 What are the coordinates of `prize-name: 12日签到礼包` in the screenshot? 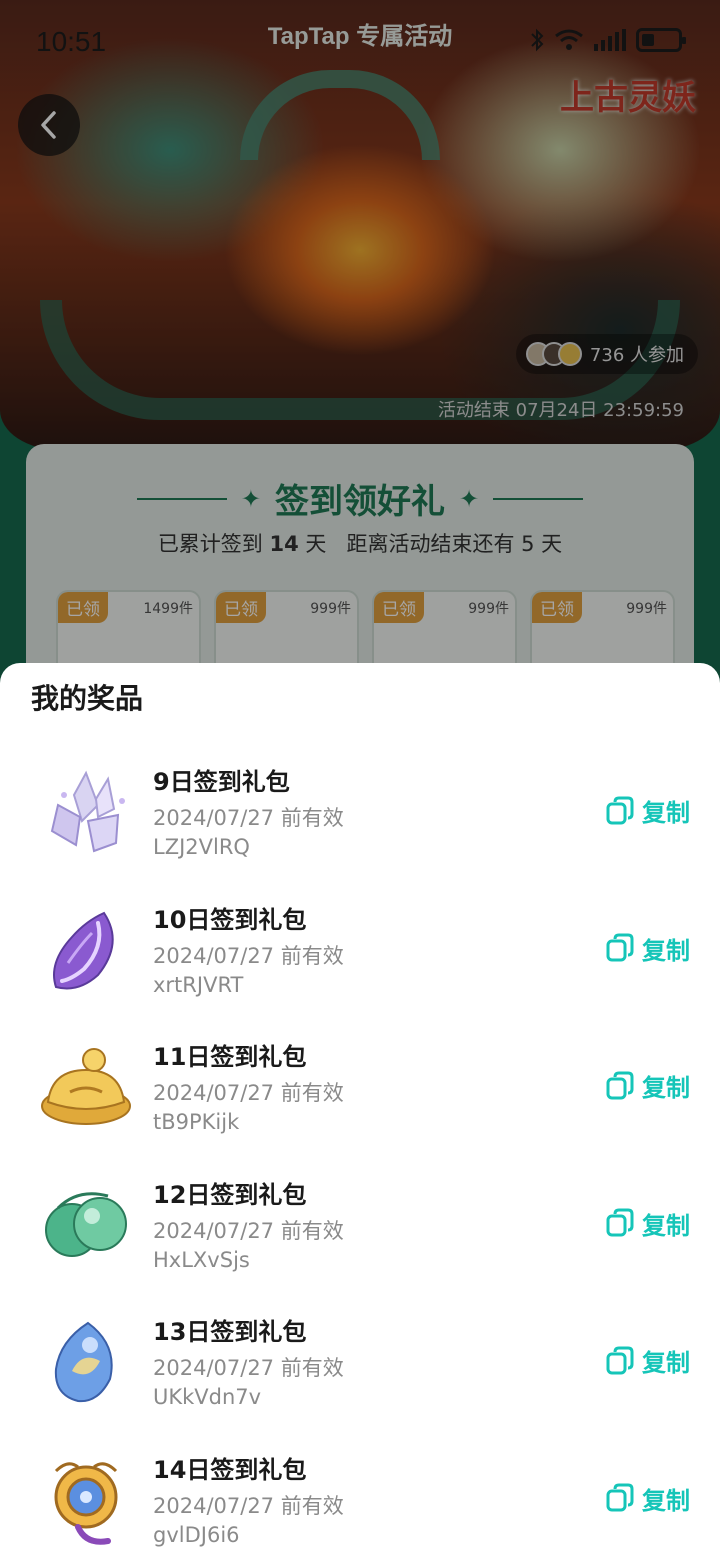 It's located at (230, 1194).